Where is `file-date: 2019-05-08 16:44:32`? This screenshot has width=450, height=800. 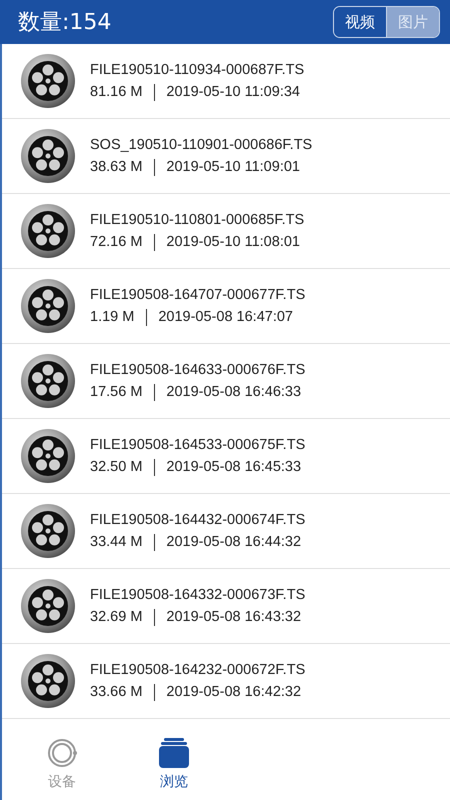 file-date: 2019-05-08 16:44:32 is located at coordinates (234, 542).